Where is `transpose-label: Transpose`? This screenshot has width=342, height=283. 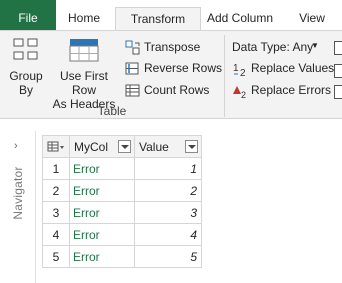 transpose-label: Transpose is located at coordinates (172, 47).